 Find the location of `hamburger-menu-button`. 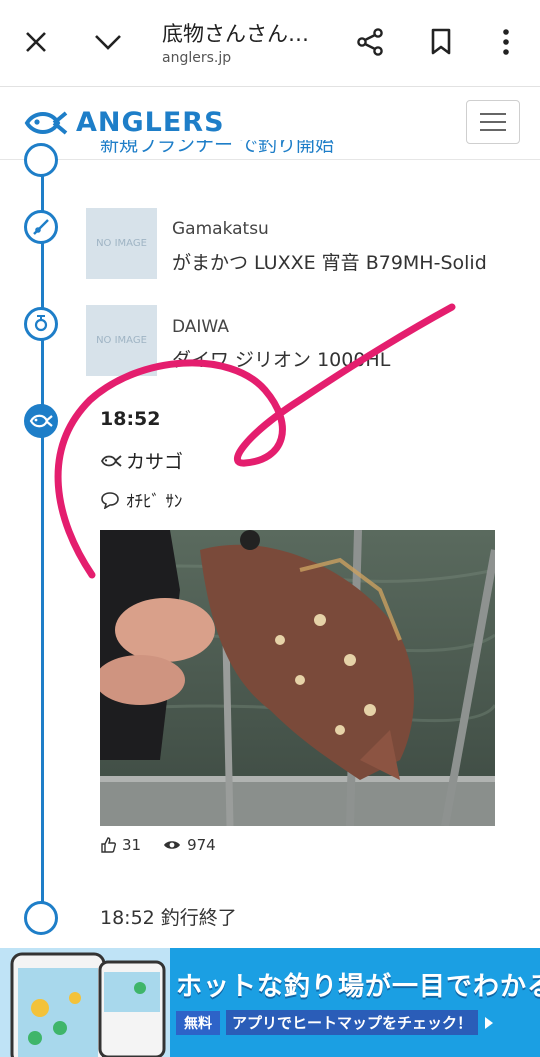

hamburger-menu-button is located at coordinates (493, 122).